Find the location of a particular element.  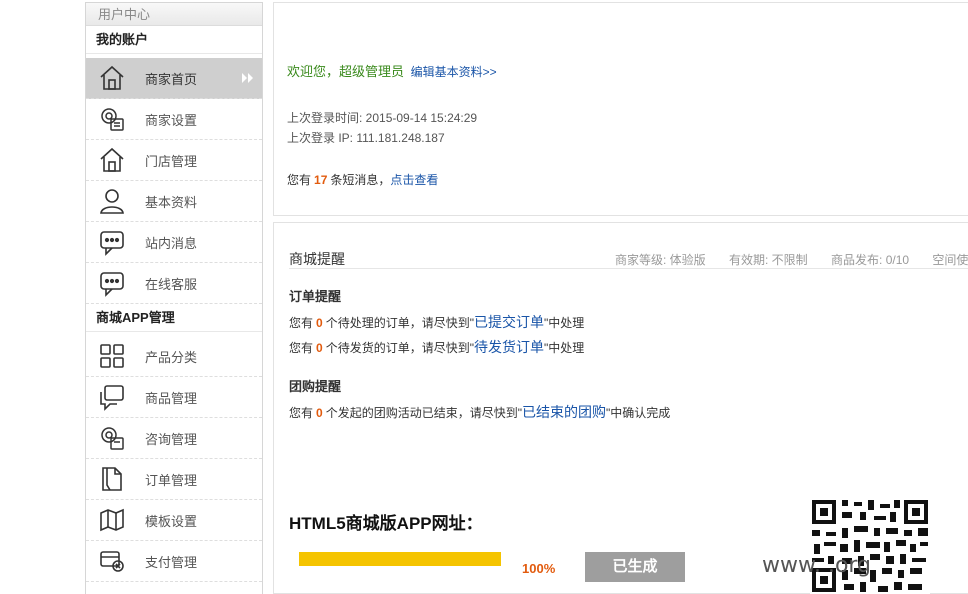

sidebar-item-label: 支付管理 is located at coordinates (171, 562).